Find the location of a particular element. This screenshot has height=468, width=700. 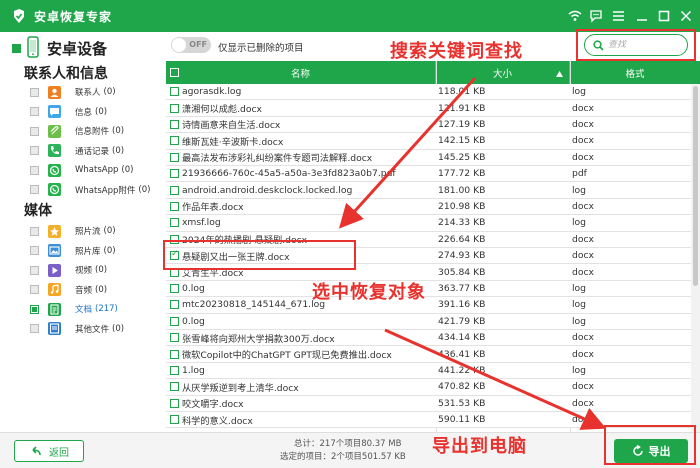

annotation-search: 搜索关键词查找 is located at coordinates (456, 51).